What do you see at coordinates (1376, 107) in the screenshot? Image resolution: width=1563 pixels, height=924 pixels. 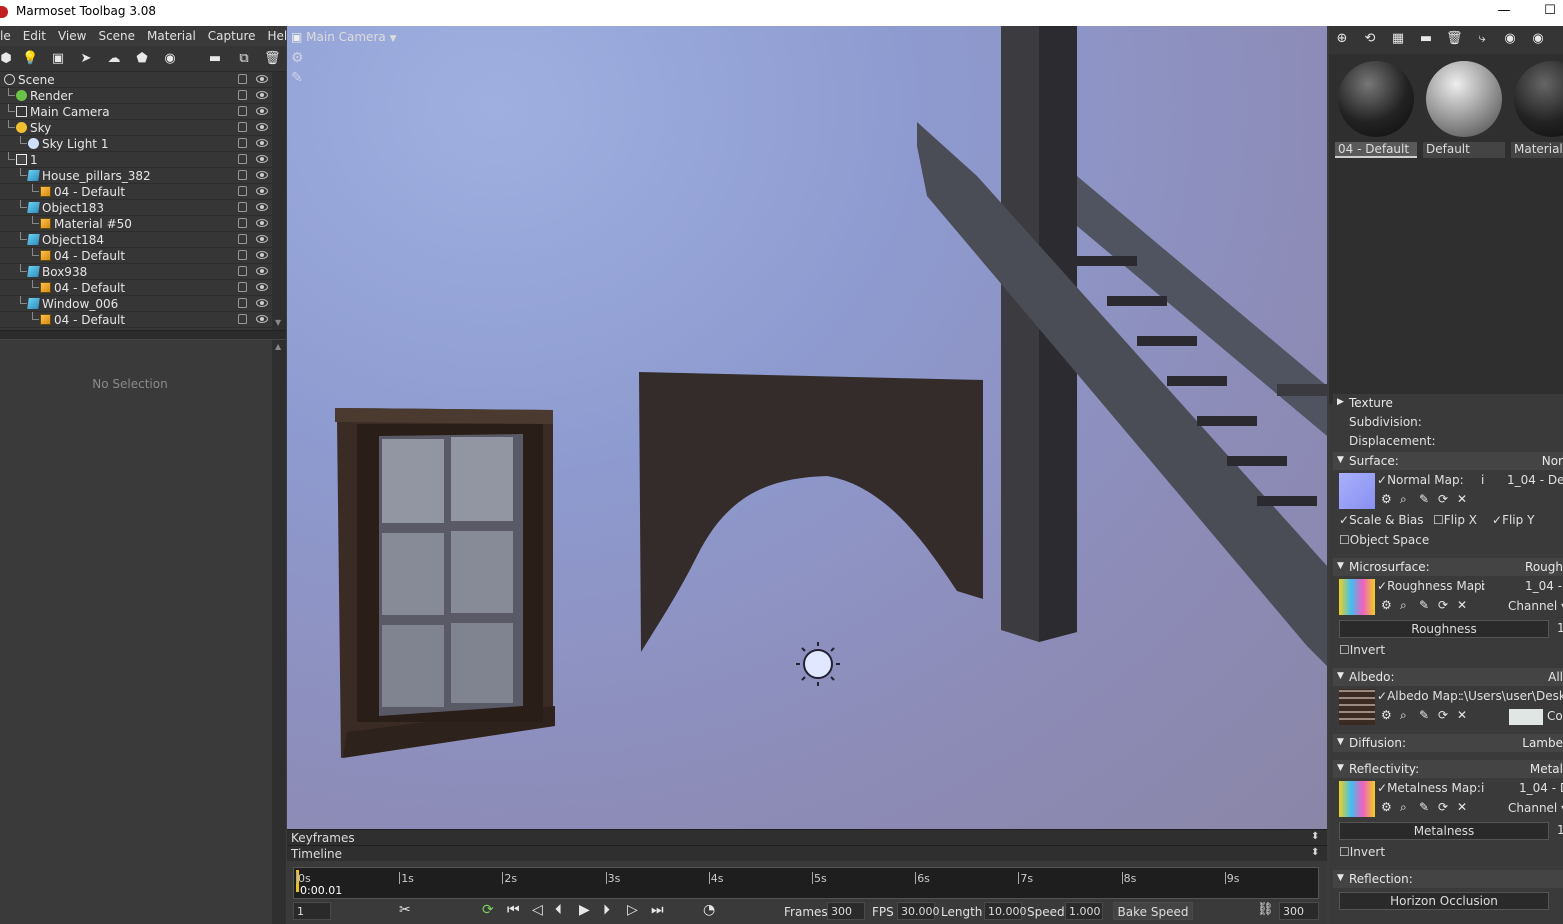 I see `material-thumb-04-default: 04 - Default` at bounding box center [1376, 107].